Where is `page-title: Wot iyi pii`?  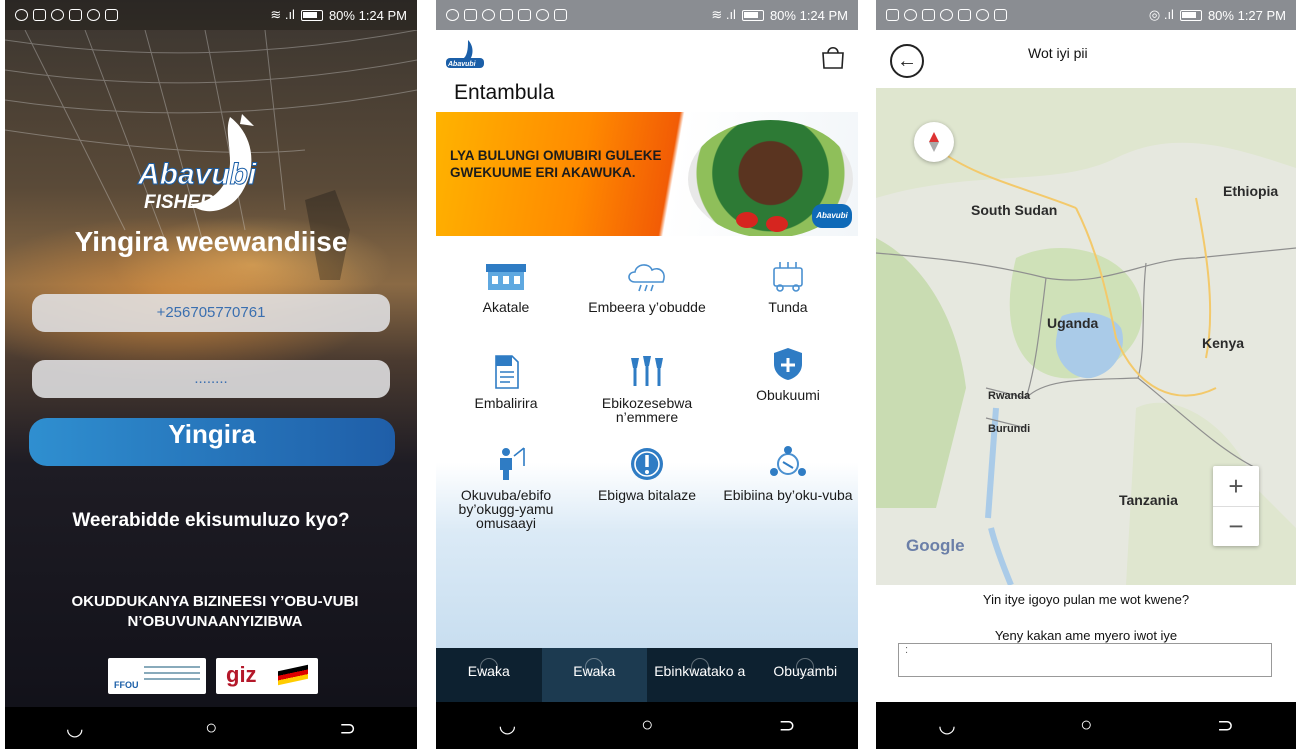 page-title: Wot iyi pii is located at coordinates (1058, 53).